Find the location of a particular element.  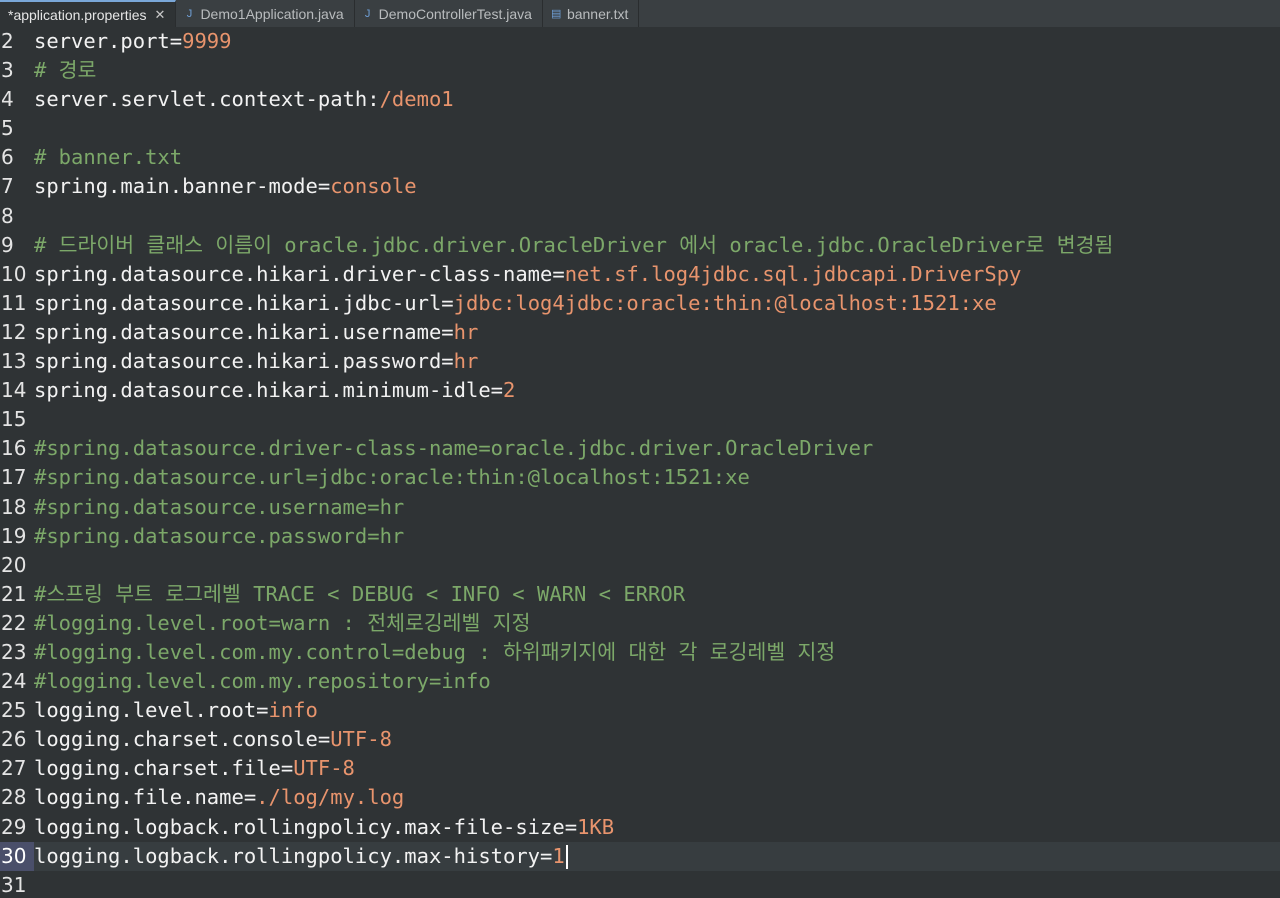

line-number: 15 is located at coordinates (14, 419).